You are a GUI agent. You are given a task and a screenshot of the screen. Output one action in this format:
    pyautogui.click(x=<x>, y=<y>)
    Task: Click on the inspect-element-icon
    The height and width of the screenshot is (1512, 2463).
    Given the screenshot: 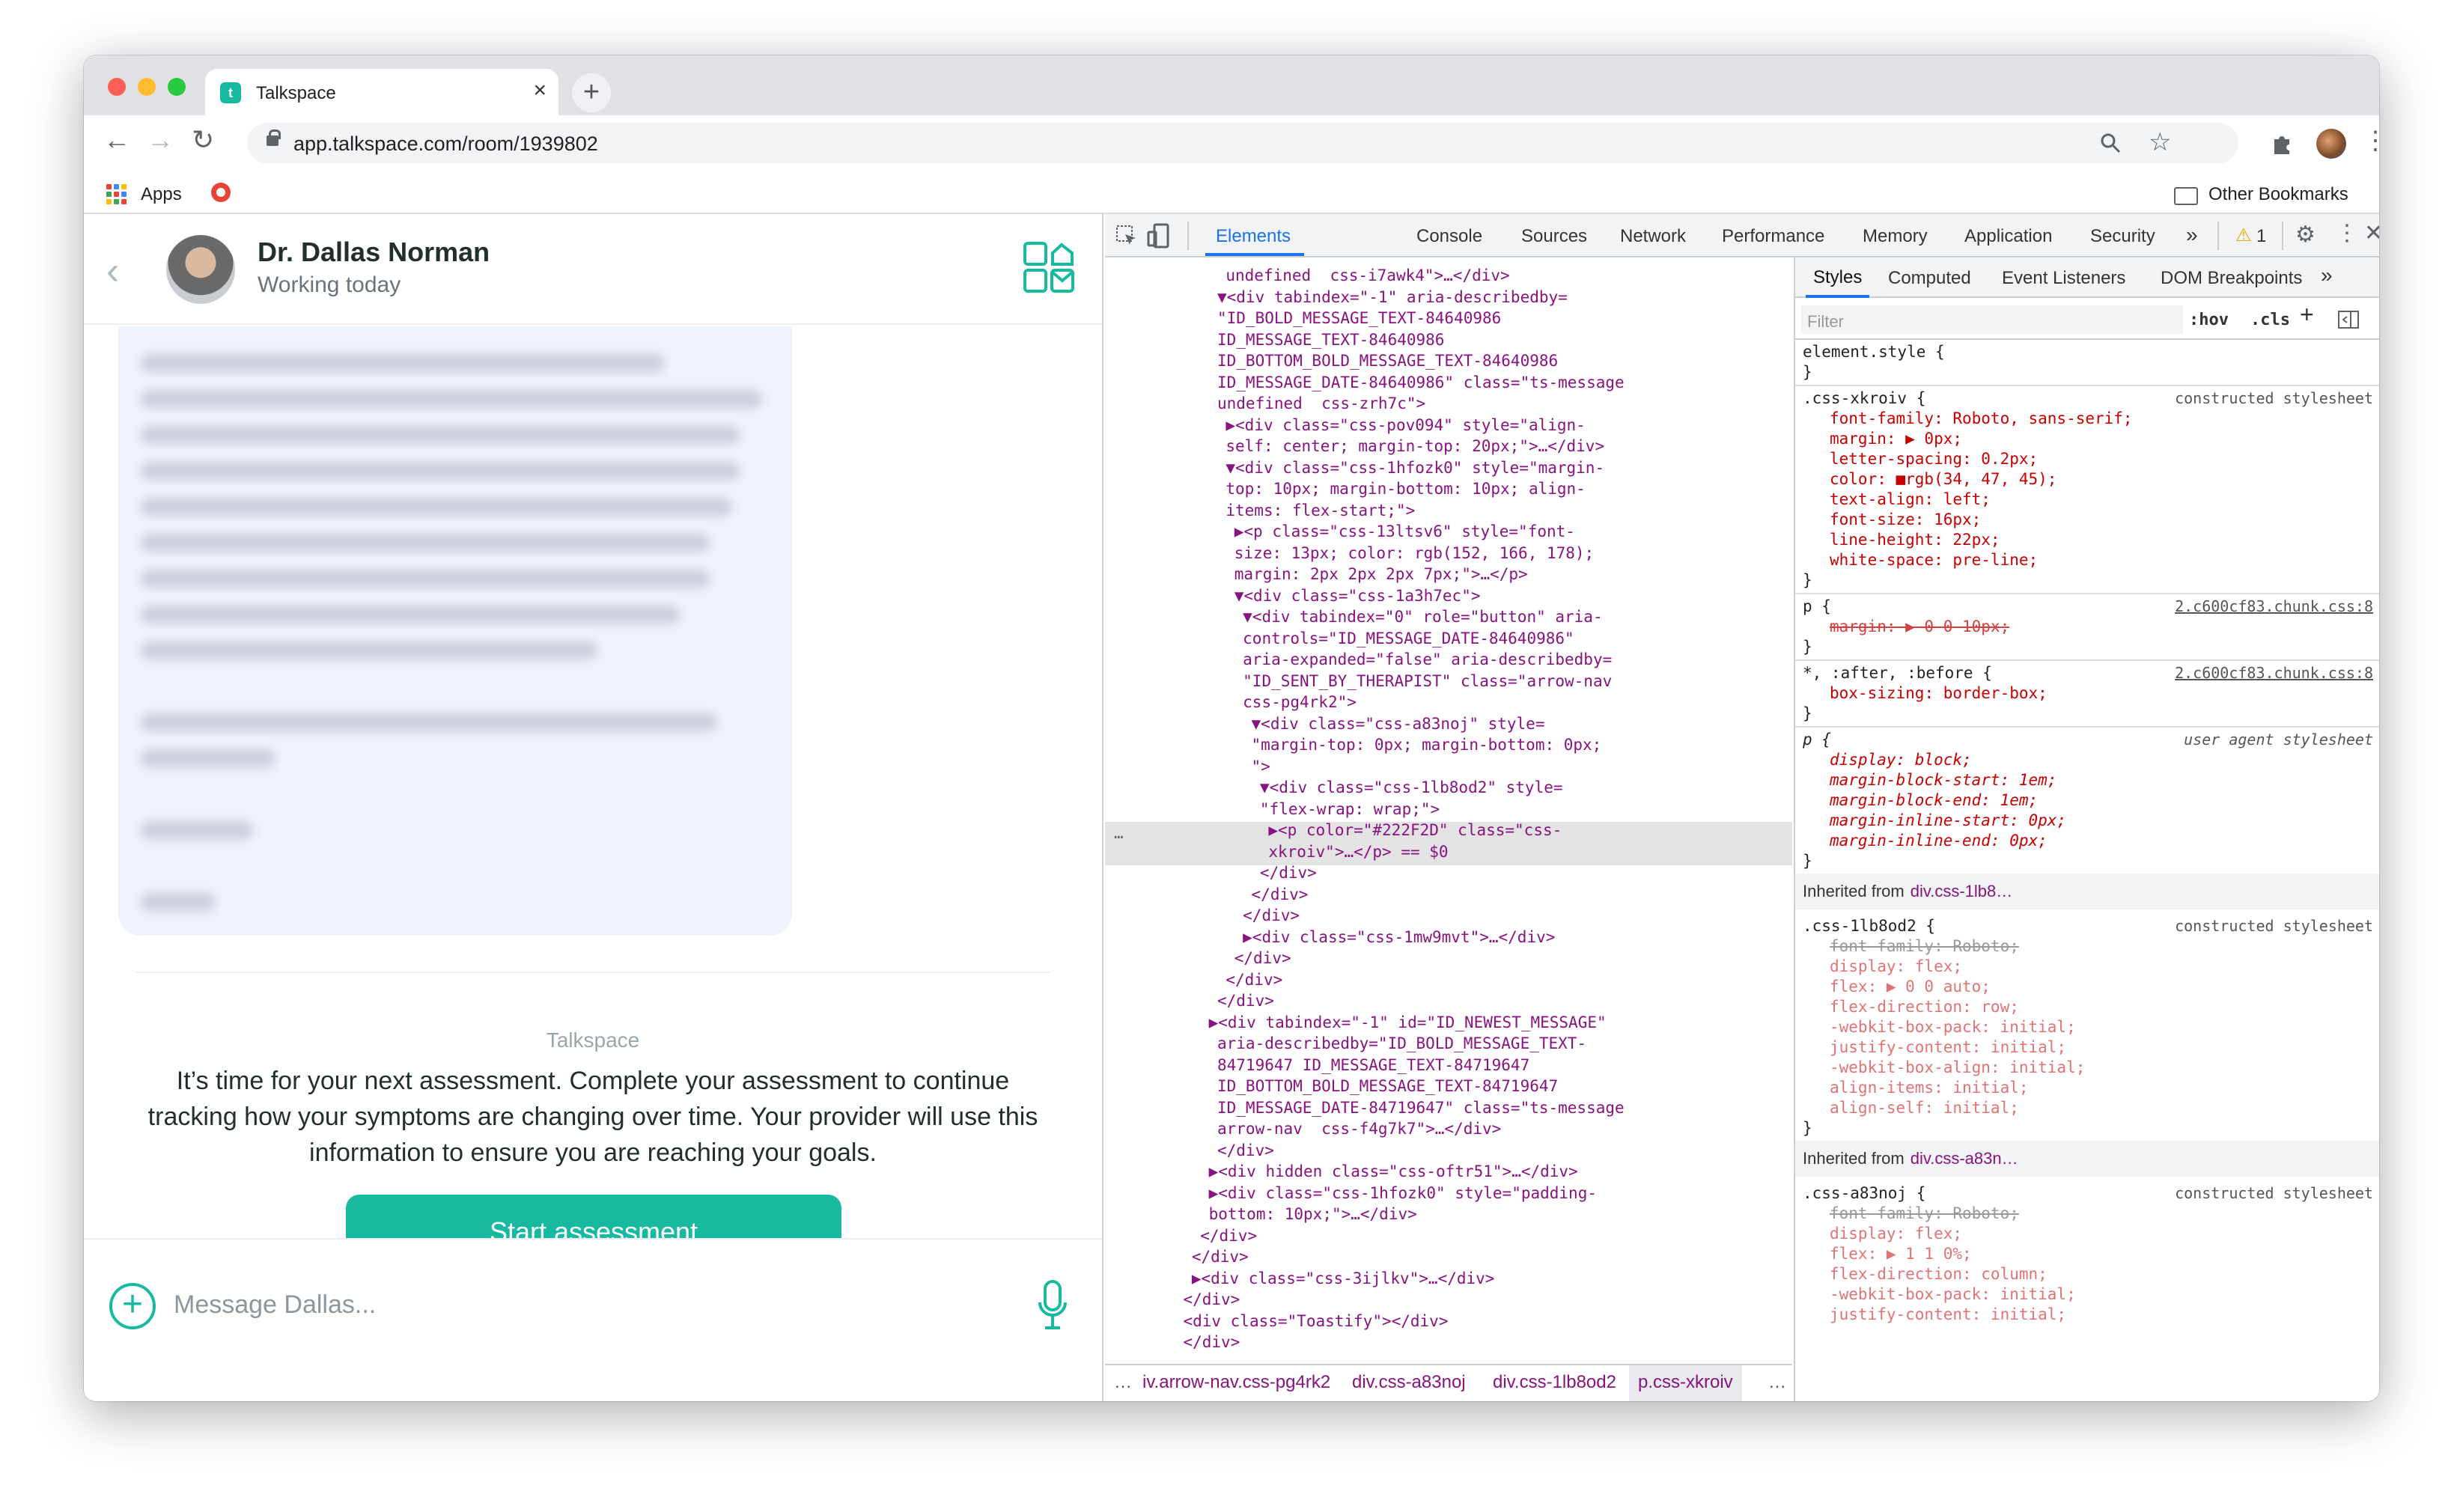 What is the action you would take?
    pyautogui.click(x=1126, y=236)
    